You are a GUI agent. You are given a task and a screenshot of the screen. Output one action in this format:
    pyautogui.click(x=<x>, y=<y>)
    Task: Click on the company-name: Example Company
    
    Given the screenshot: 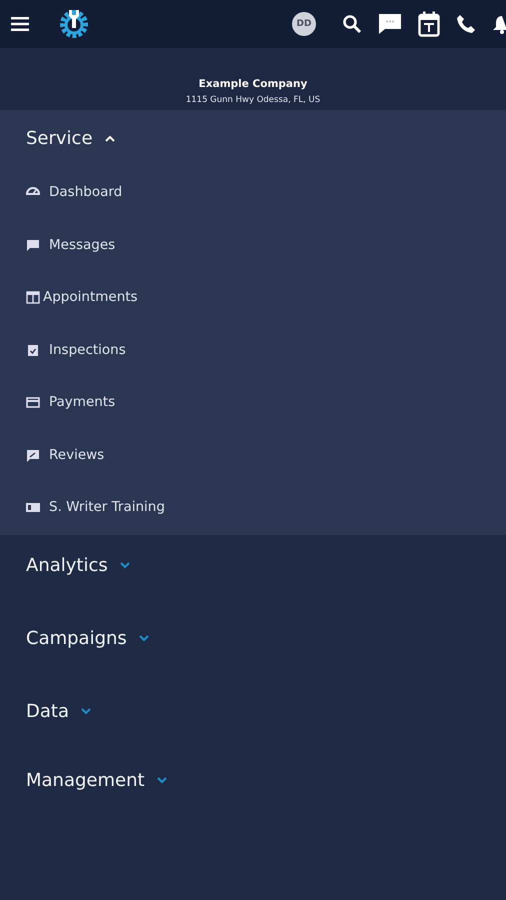 What is the action you would take?
    pyautogui.click(x=253, y=84)
    